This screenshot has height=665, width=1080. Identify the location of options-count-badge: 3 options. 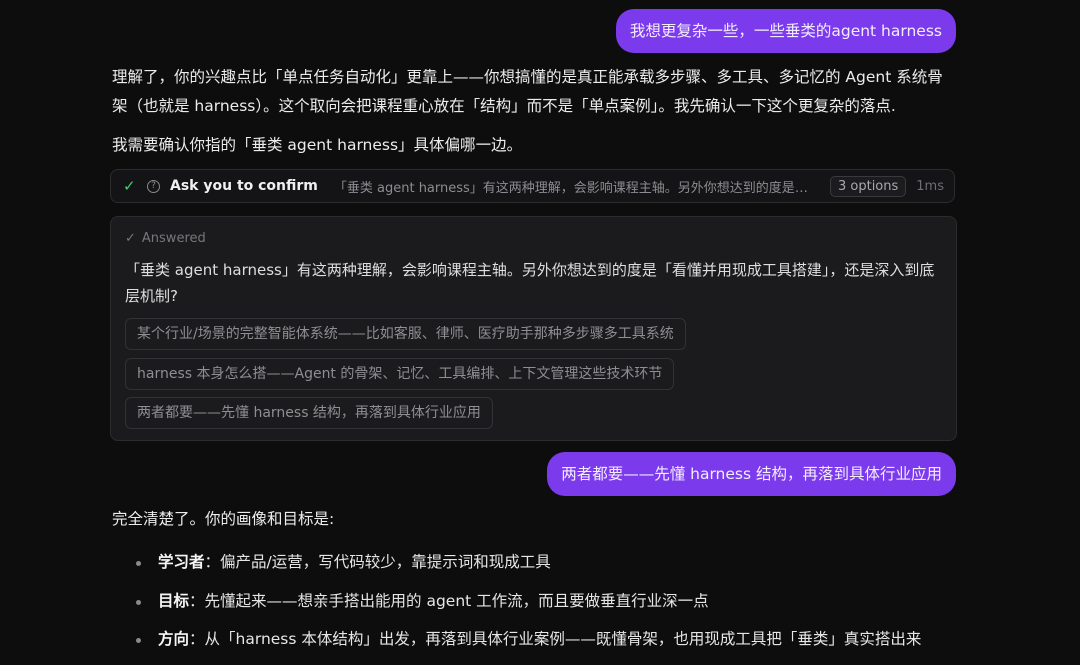
(868, 186).